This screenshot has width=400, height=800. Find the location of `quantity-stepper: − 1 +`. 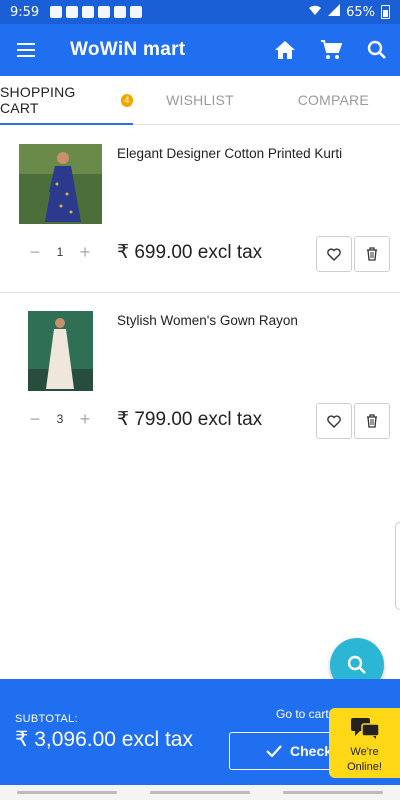

quantity-stepper: − 1 + is located at coordinates (60, 252).